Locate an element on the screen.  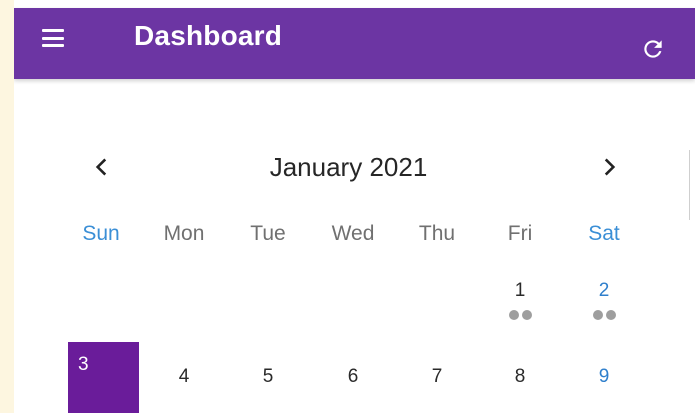
day-number: 6 is located at coordinates (353, 376).